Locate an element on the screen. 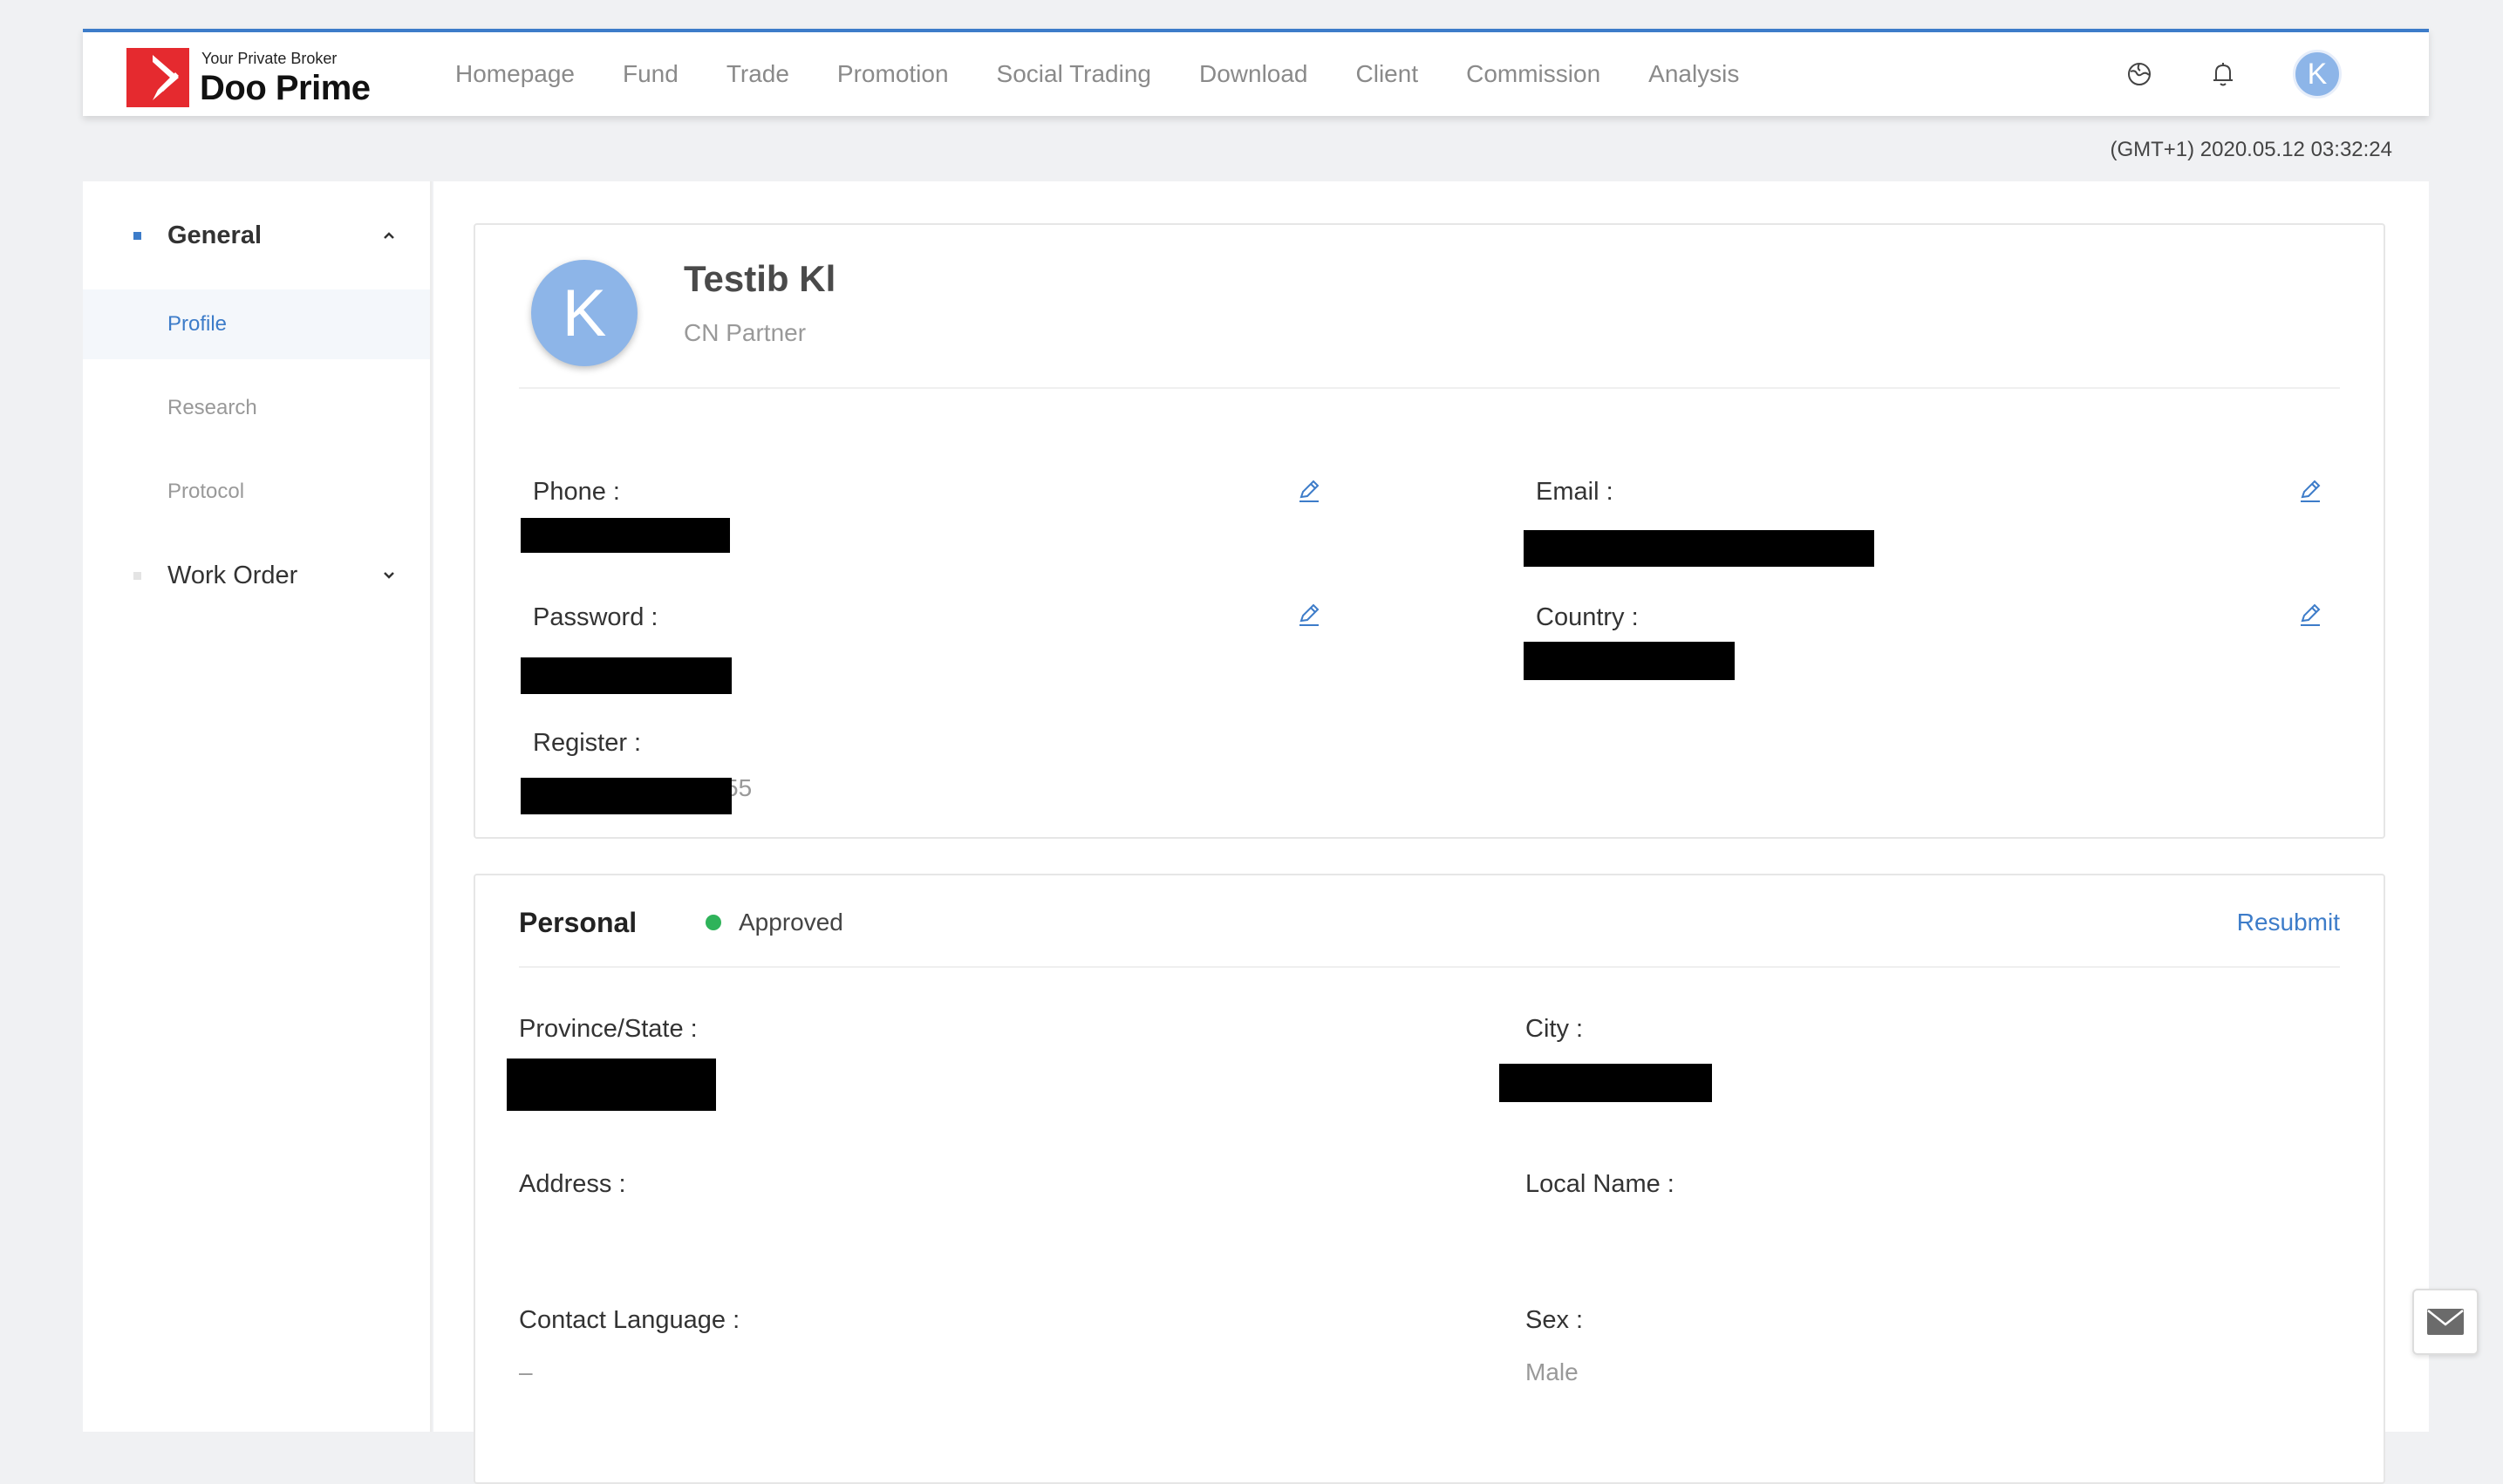 This screenshot has width=2503, height=1484. edit-email-icon is located at coordinates (2310, 491).